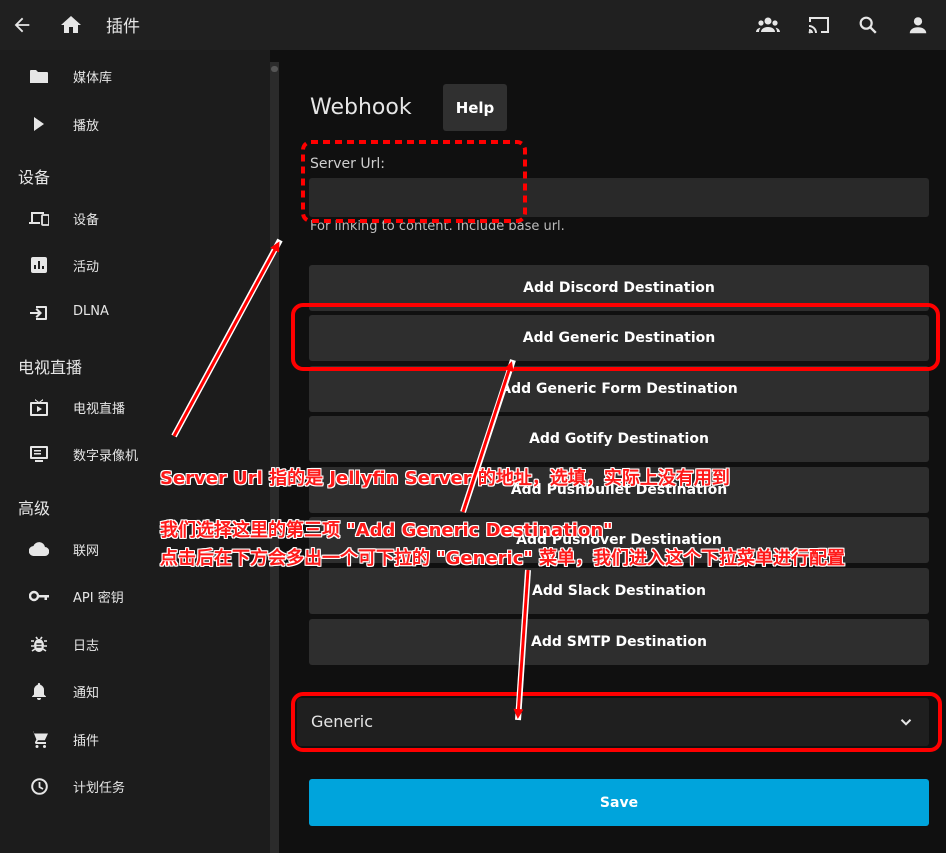  Describe the element at coordinates (135, 76) in the screenshot. I see `sidebar-item-library: 媒体库` at that location.